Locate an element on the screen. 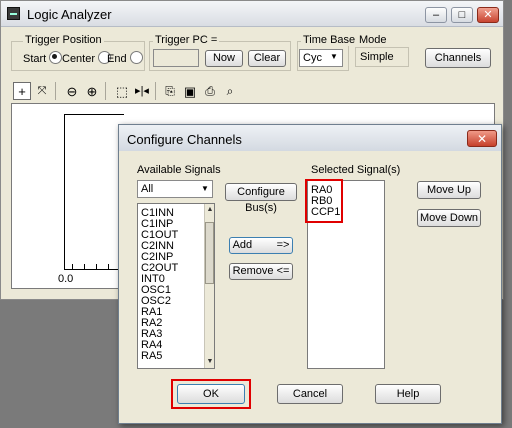 This screenshot has height=428, width=512. print-preview-icon: ⌕ is located at coordinates (230, 91).